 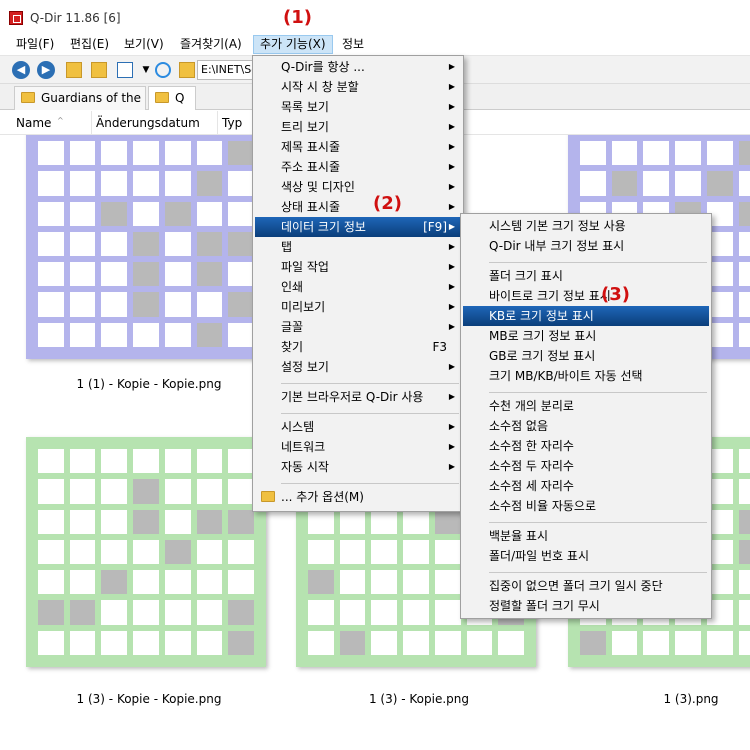 What do you see at coordinates (293, 44) in the screenshot?
I see `menu-extras: 추가 기능(X)` at bounding box center [293, 44].